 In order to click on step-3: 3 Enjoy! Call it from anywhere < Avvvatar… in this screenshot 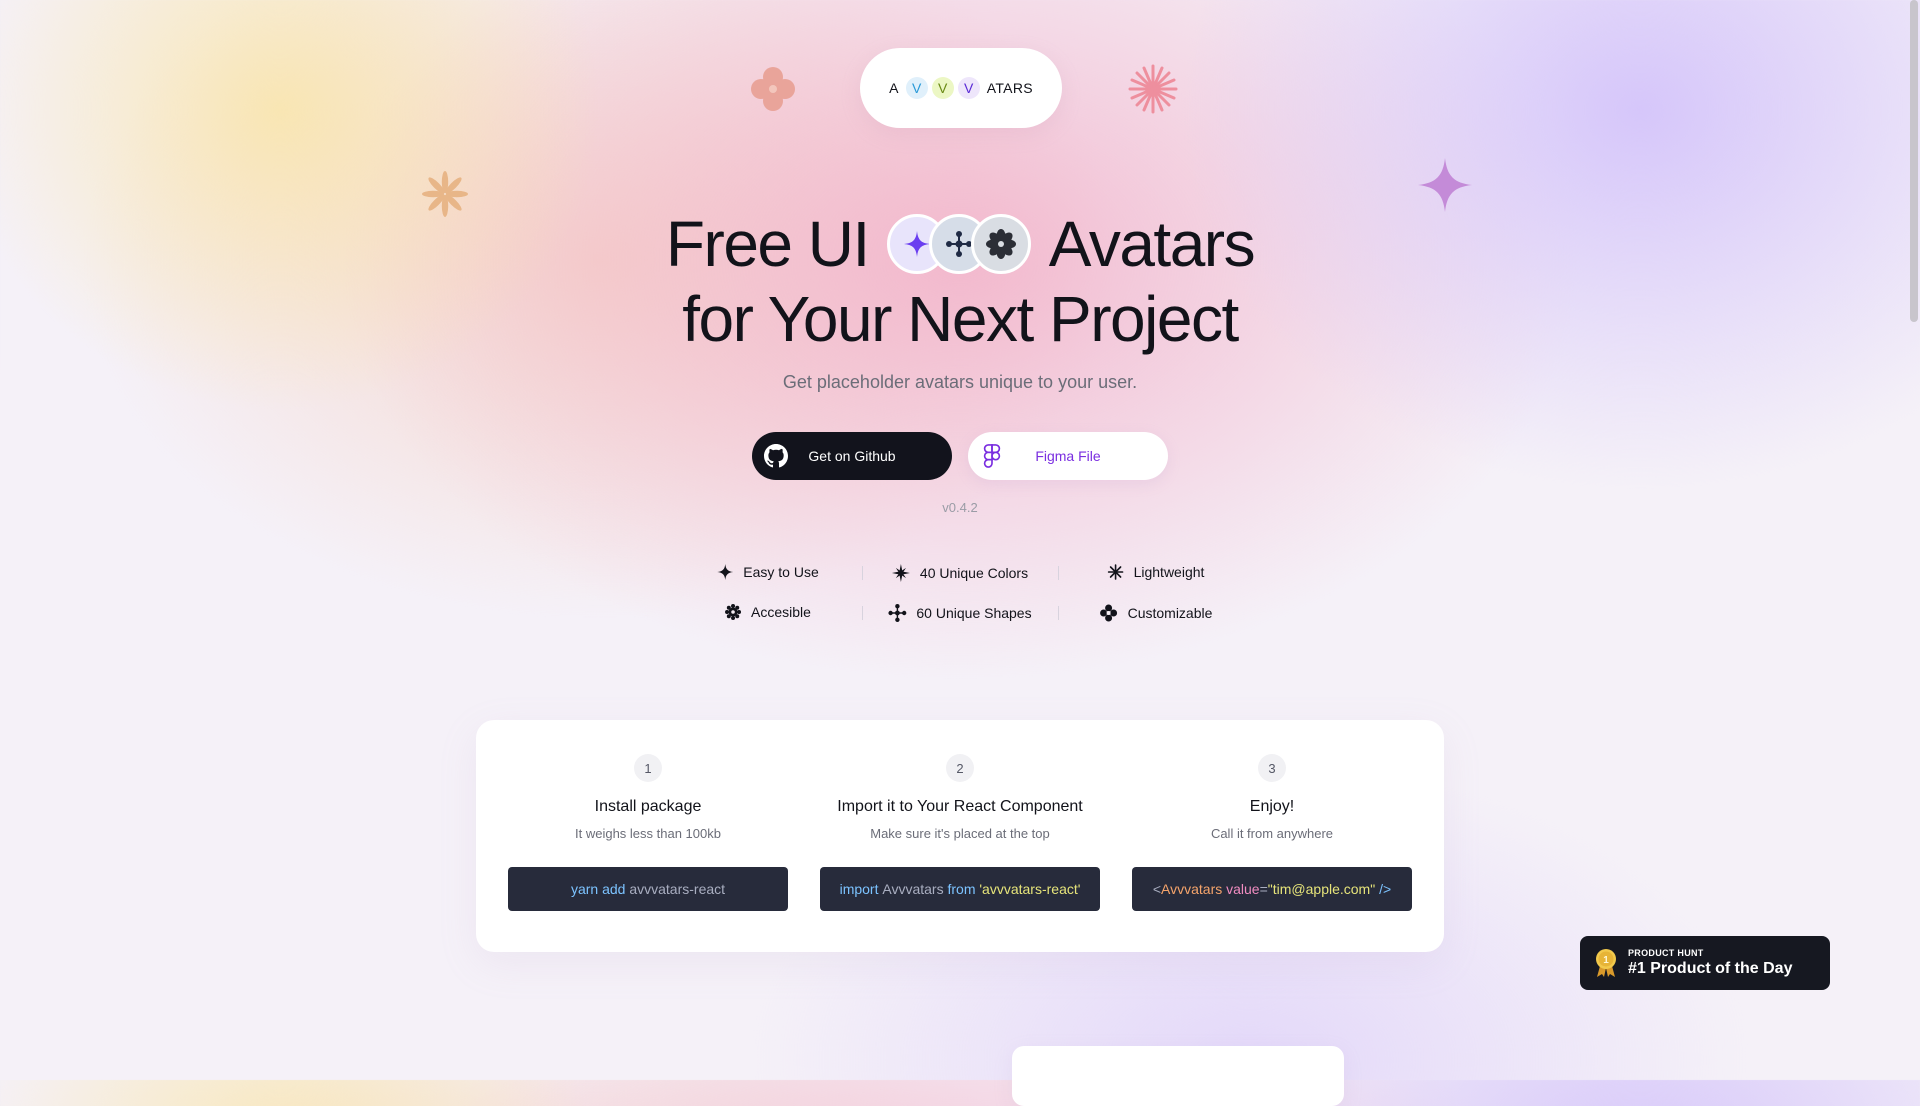, I will do `click(1272, 815)`.